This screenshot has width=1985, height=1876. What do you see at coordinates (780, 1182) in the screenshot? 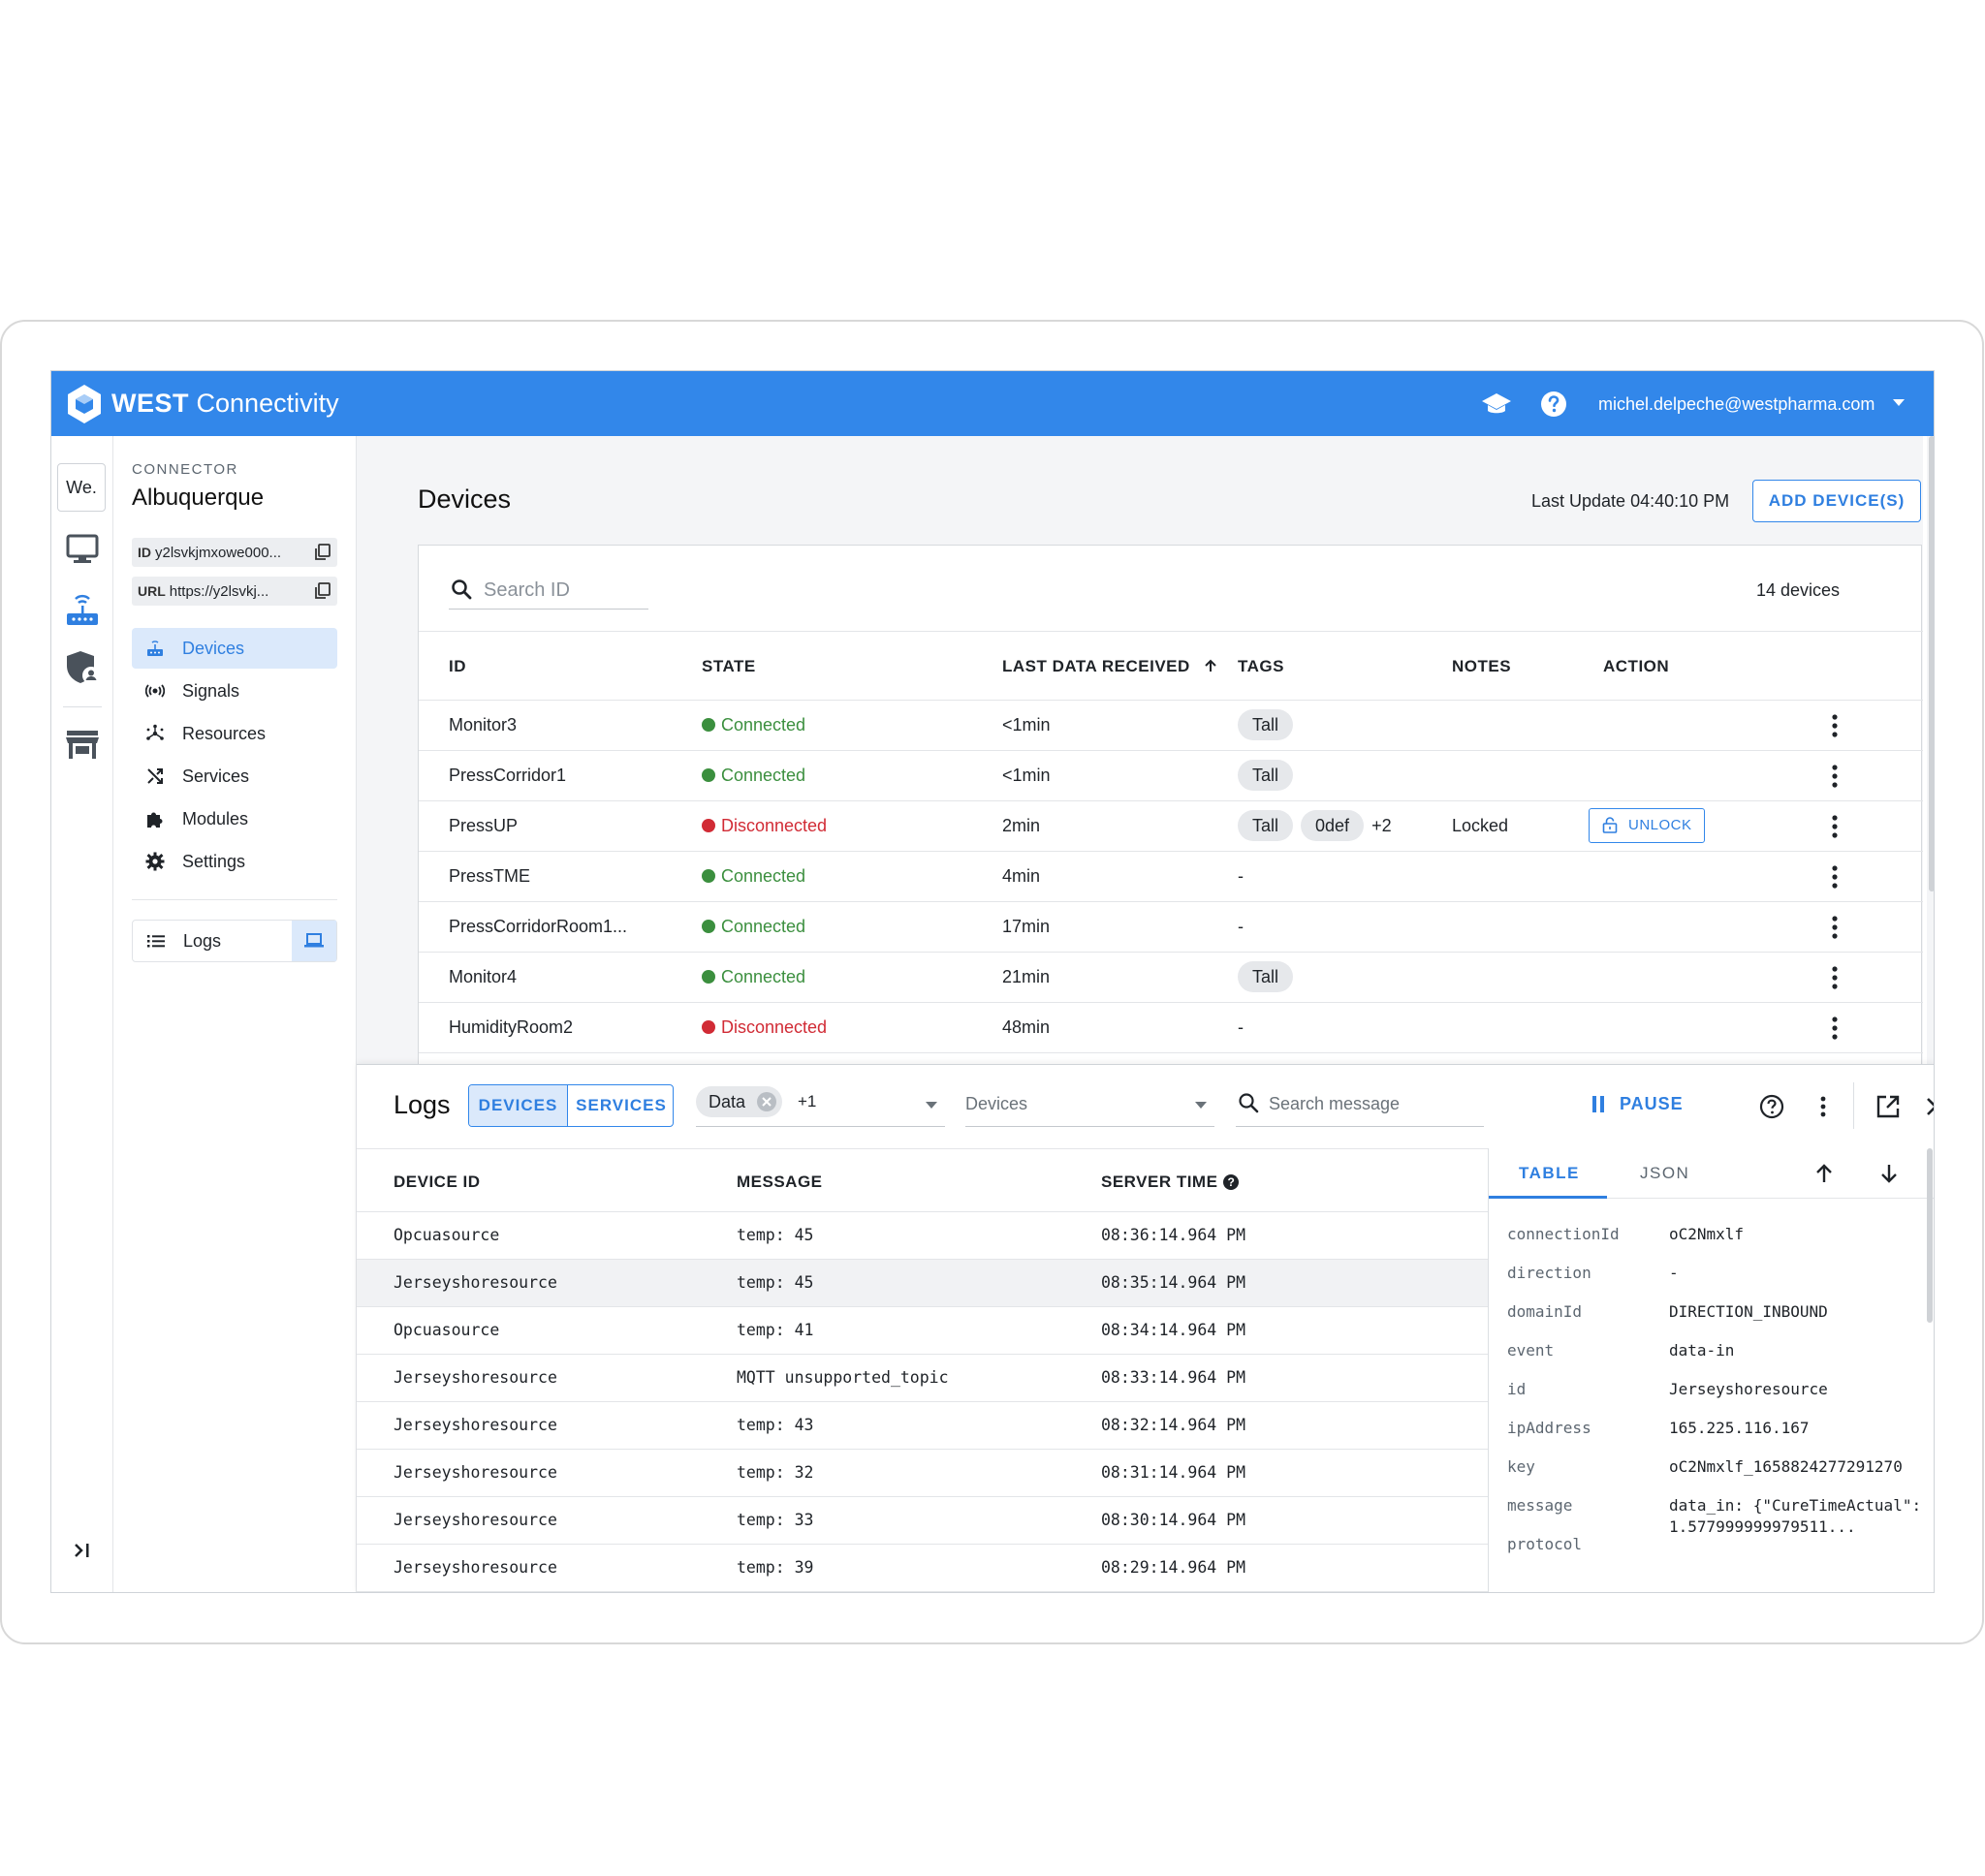
I see `col-message: MESSAGE` at bounding box center [780, 1182].